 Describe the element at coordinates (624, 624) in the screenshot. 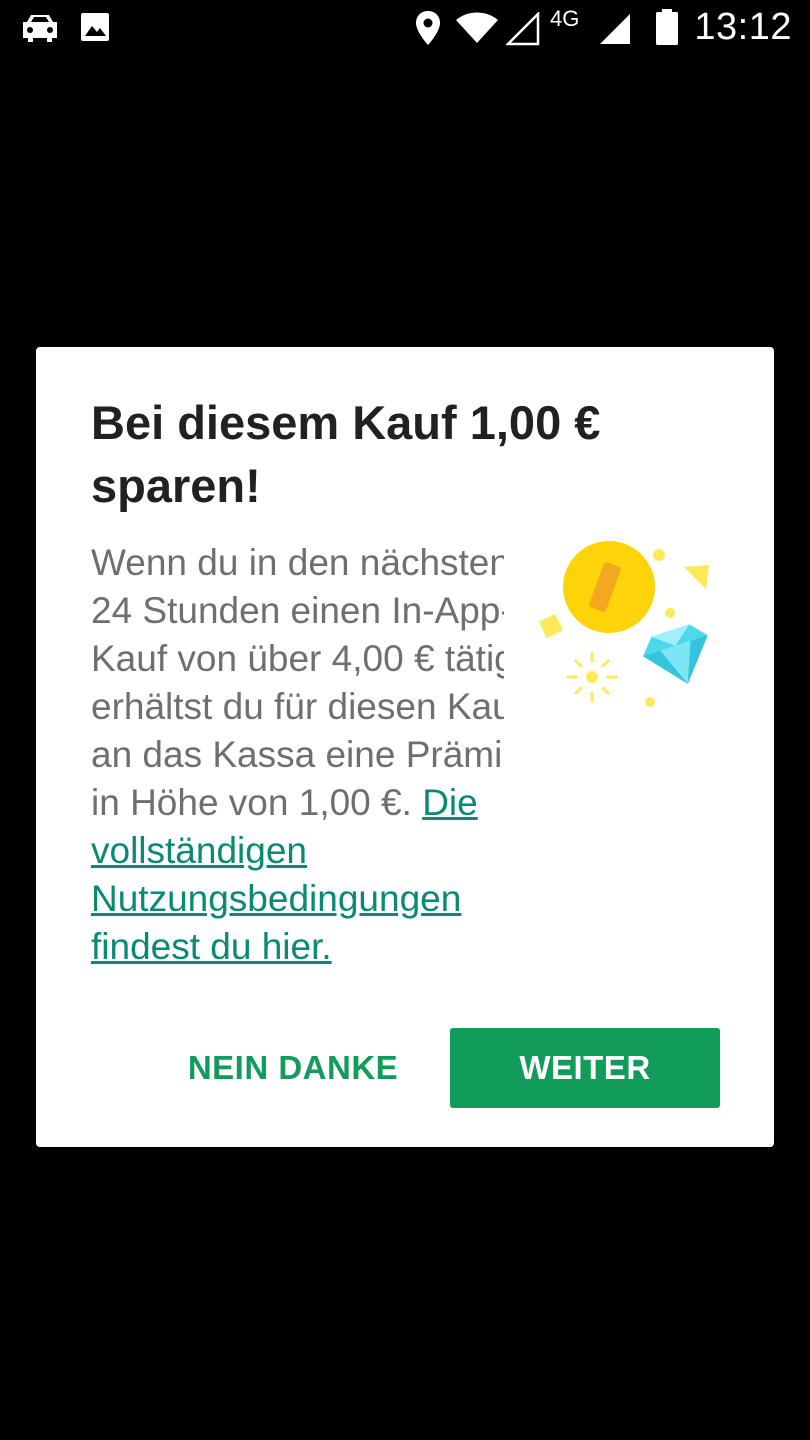

I see `coin-diamond-illustration` at that location.